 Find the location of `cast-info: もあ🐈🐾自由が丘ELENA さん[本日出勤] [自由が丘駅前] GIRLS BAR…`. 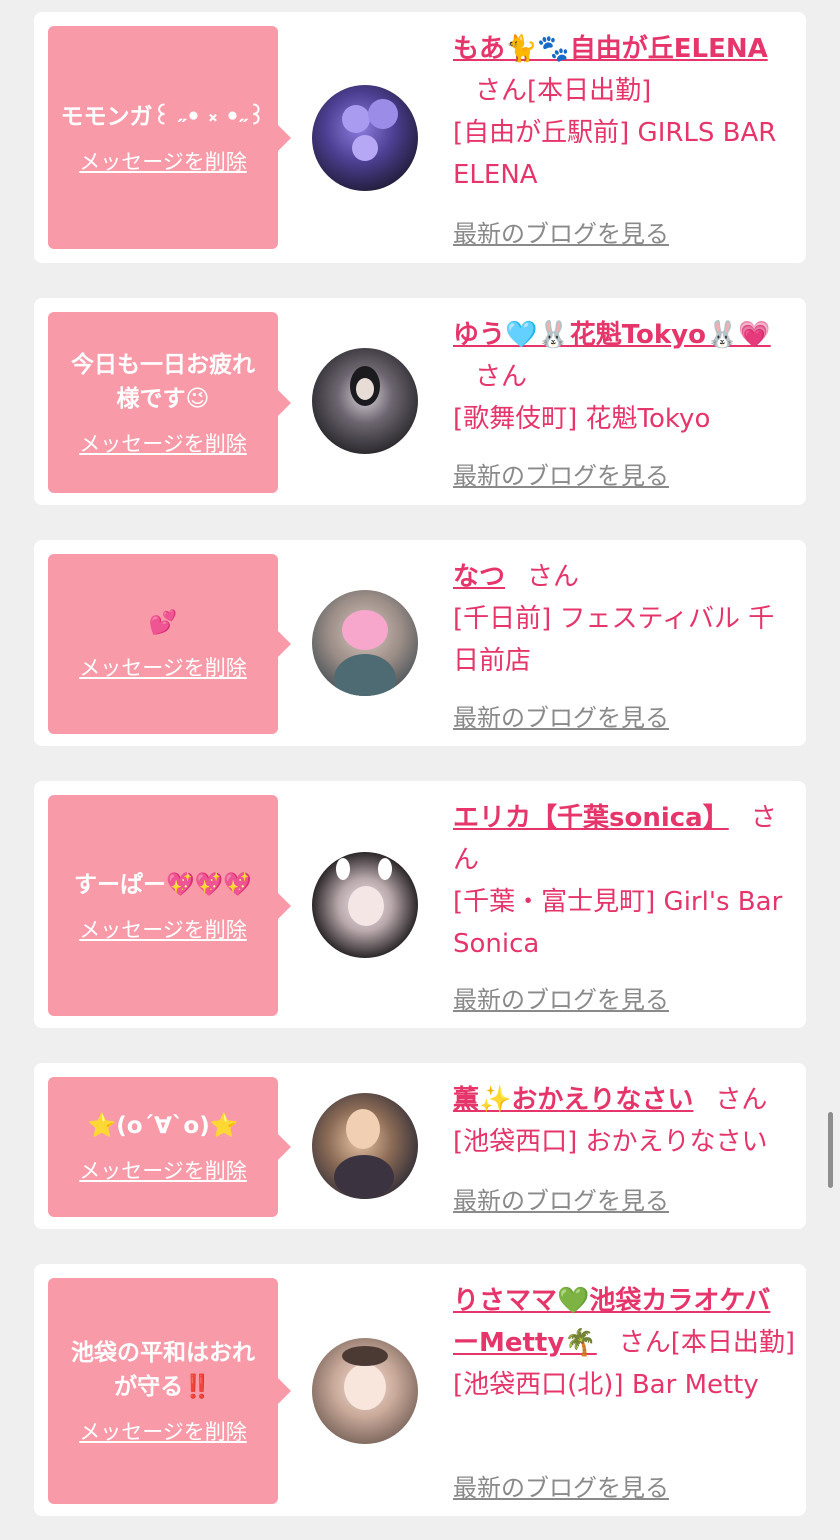

cast-info: もあ🐈🐾自由が丘ELENA さん[本日出勤] [自由が丘駅前] GIRLS BAR… is located at coordinates (624, 112).